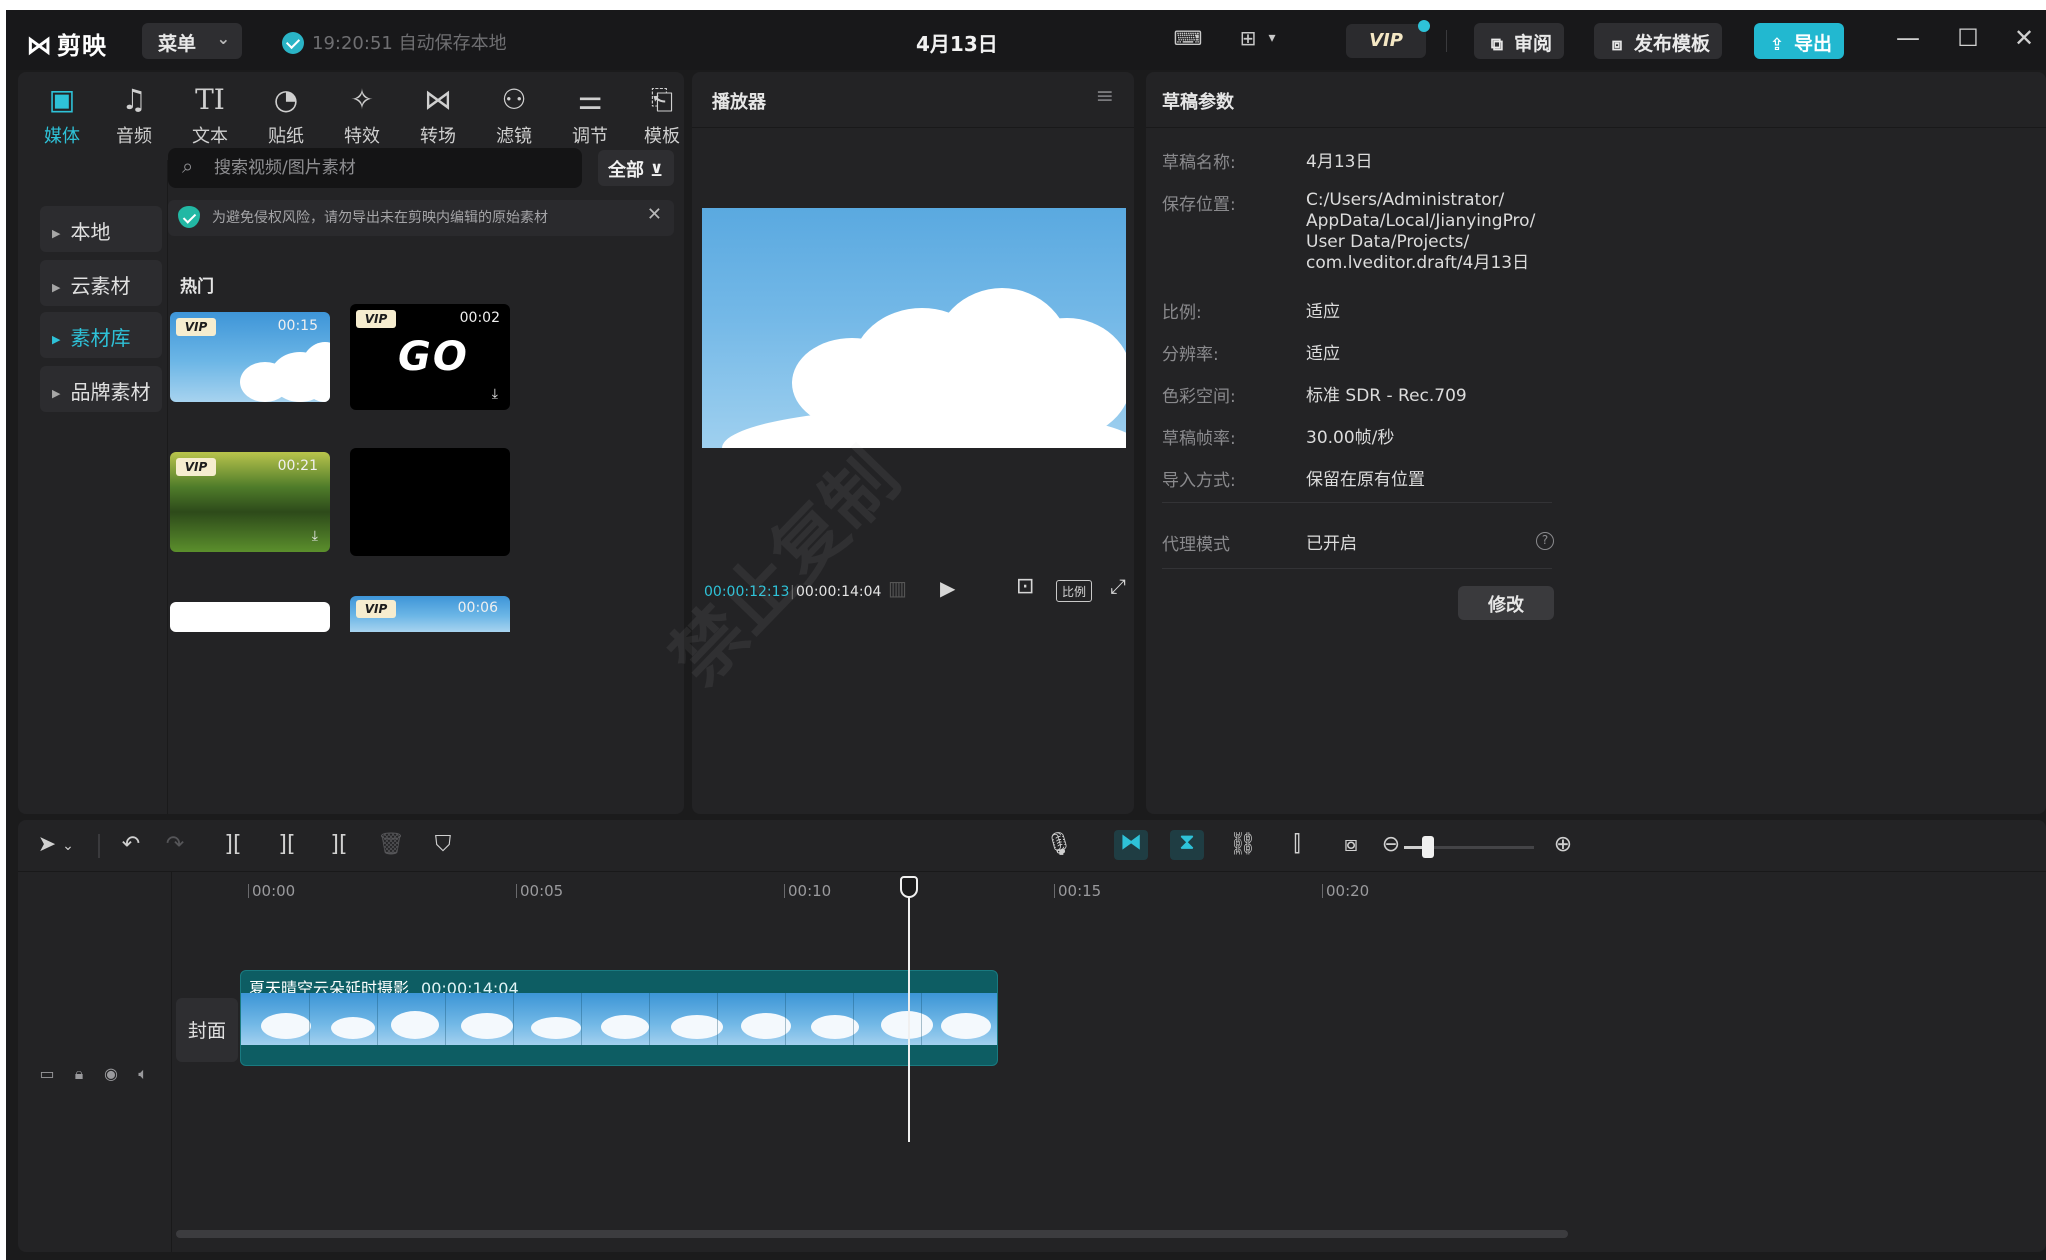 Image resolution: width=2046 pixels, height=1260 pixels. I want to click on maximize-icon: ☐, so click(1968, 40).